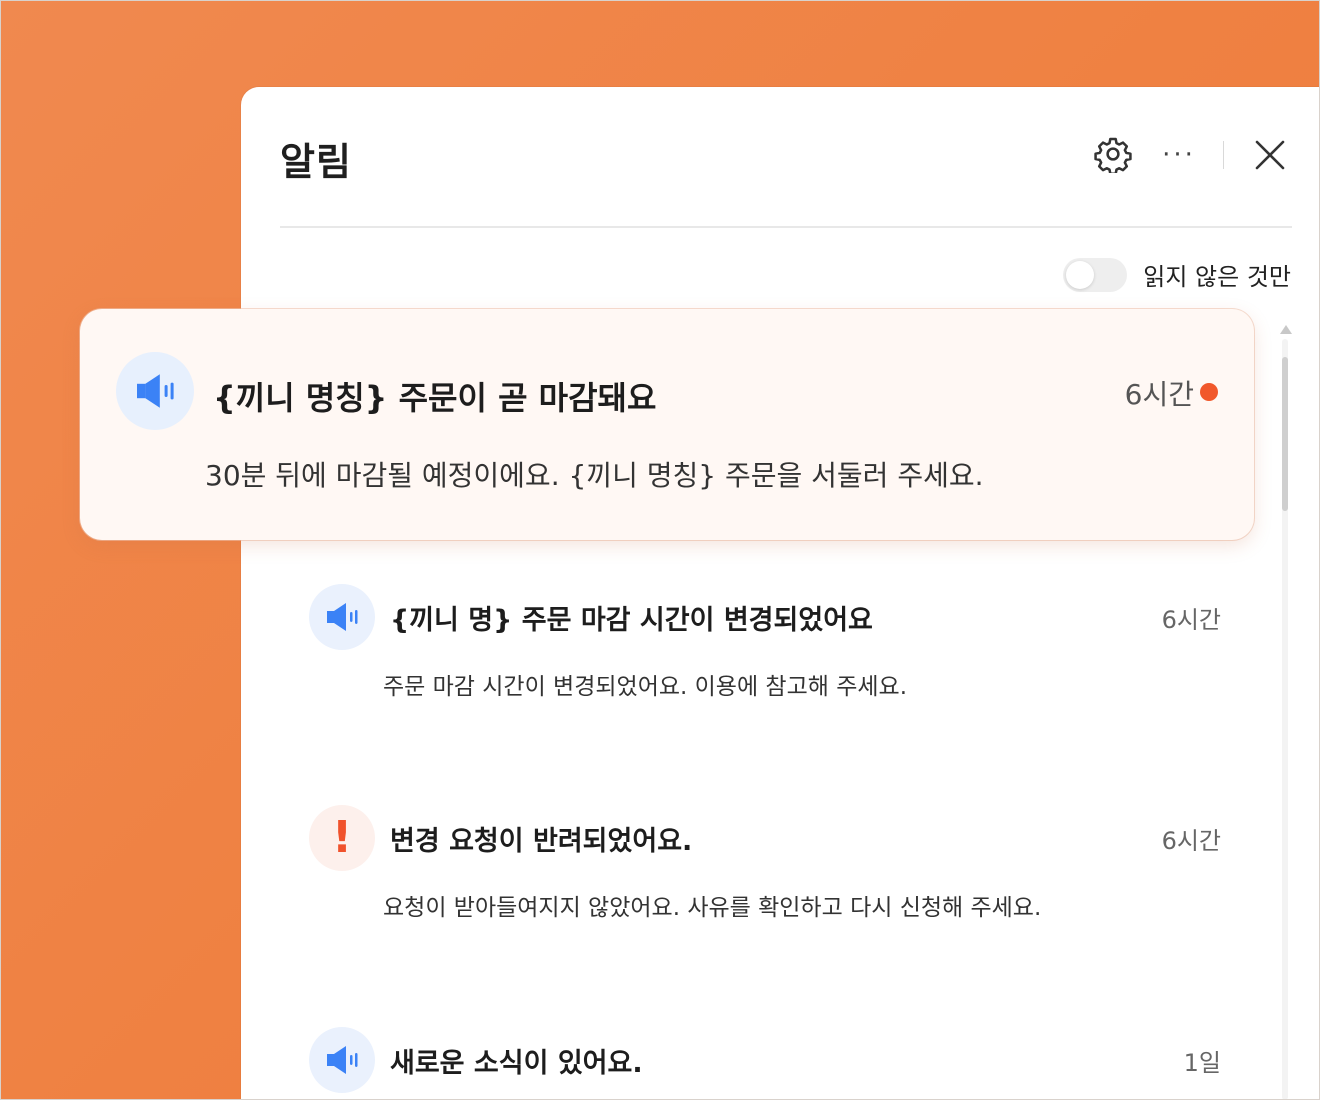 The width and height of the screenshot is (1320, 1100). Describe the element at coordinates (1095, 274) in the screenshot. I see `unread-only-toggle` at that location.